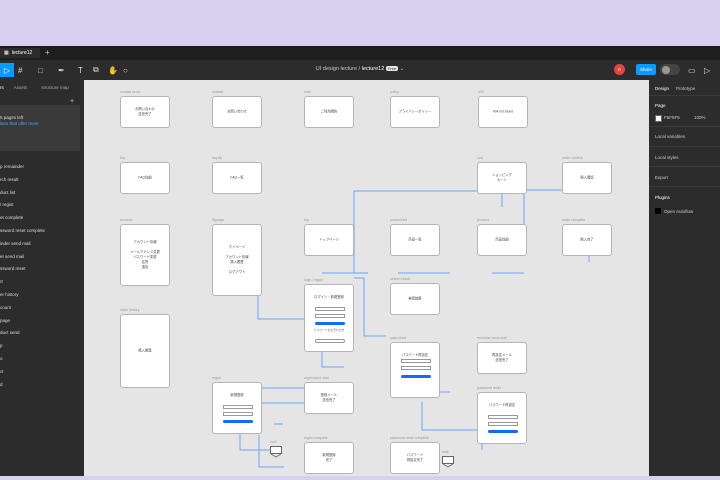 The width and height of the screenshot is (720, 480). Describe the element at coordinates (11, 217) in the screenshot. I see `layer-item: et complete` at that location.